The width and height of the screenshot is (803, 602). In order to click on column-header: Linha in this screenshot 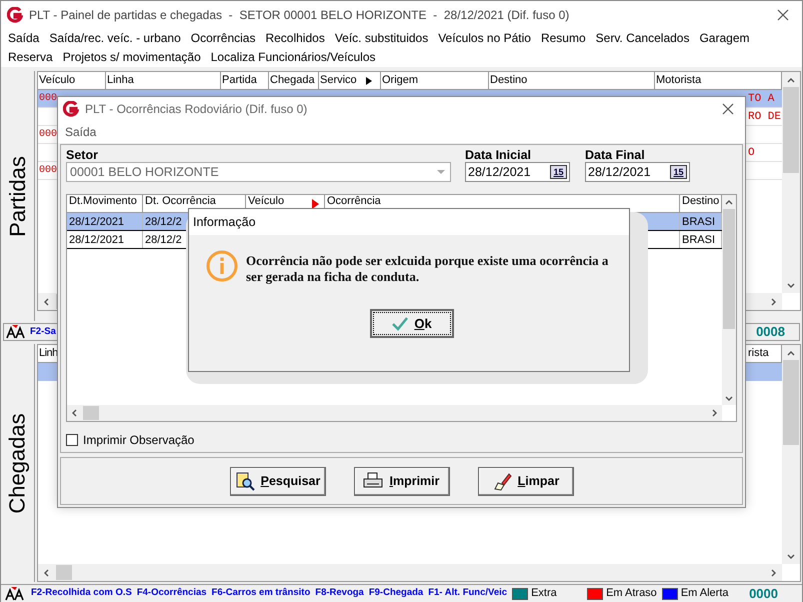, I will do `click(163, 81)`.